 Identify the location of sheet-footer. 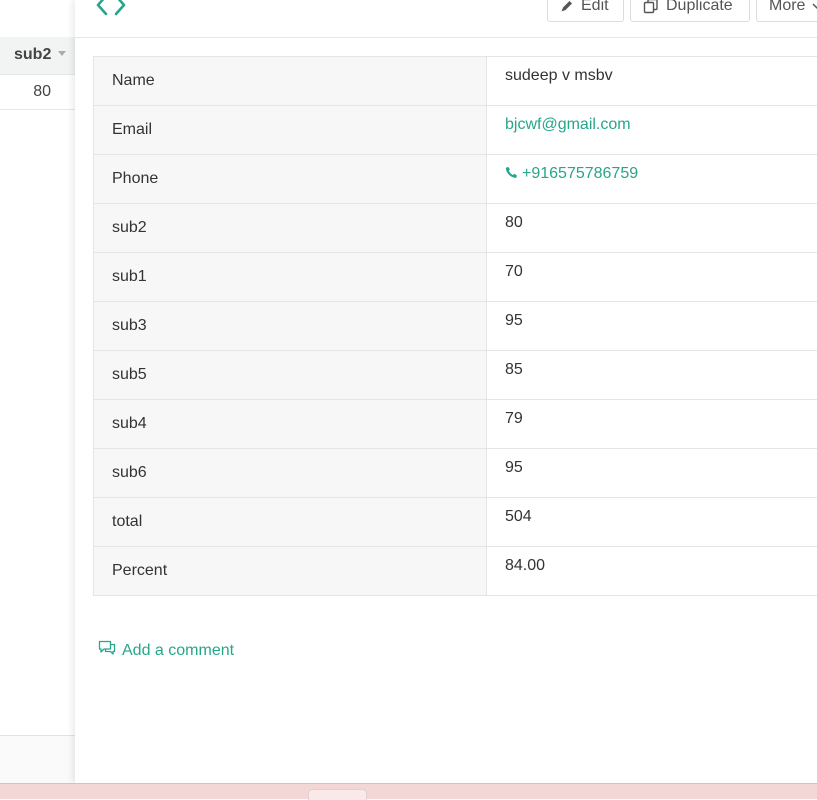
(37, 759).